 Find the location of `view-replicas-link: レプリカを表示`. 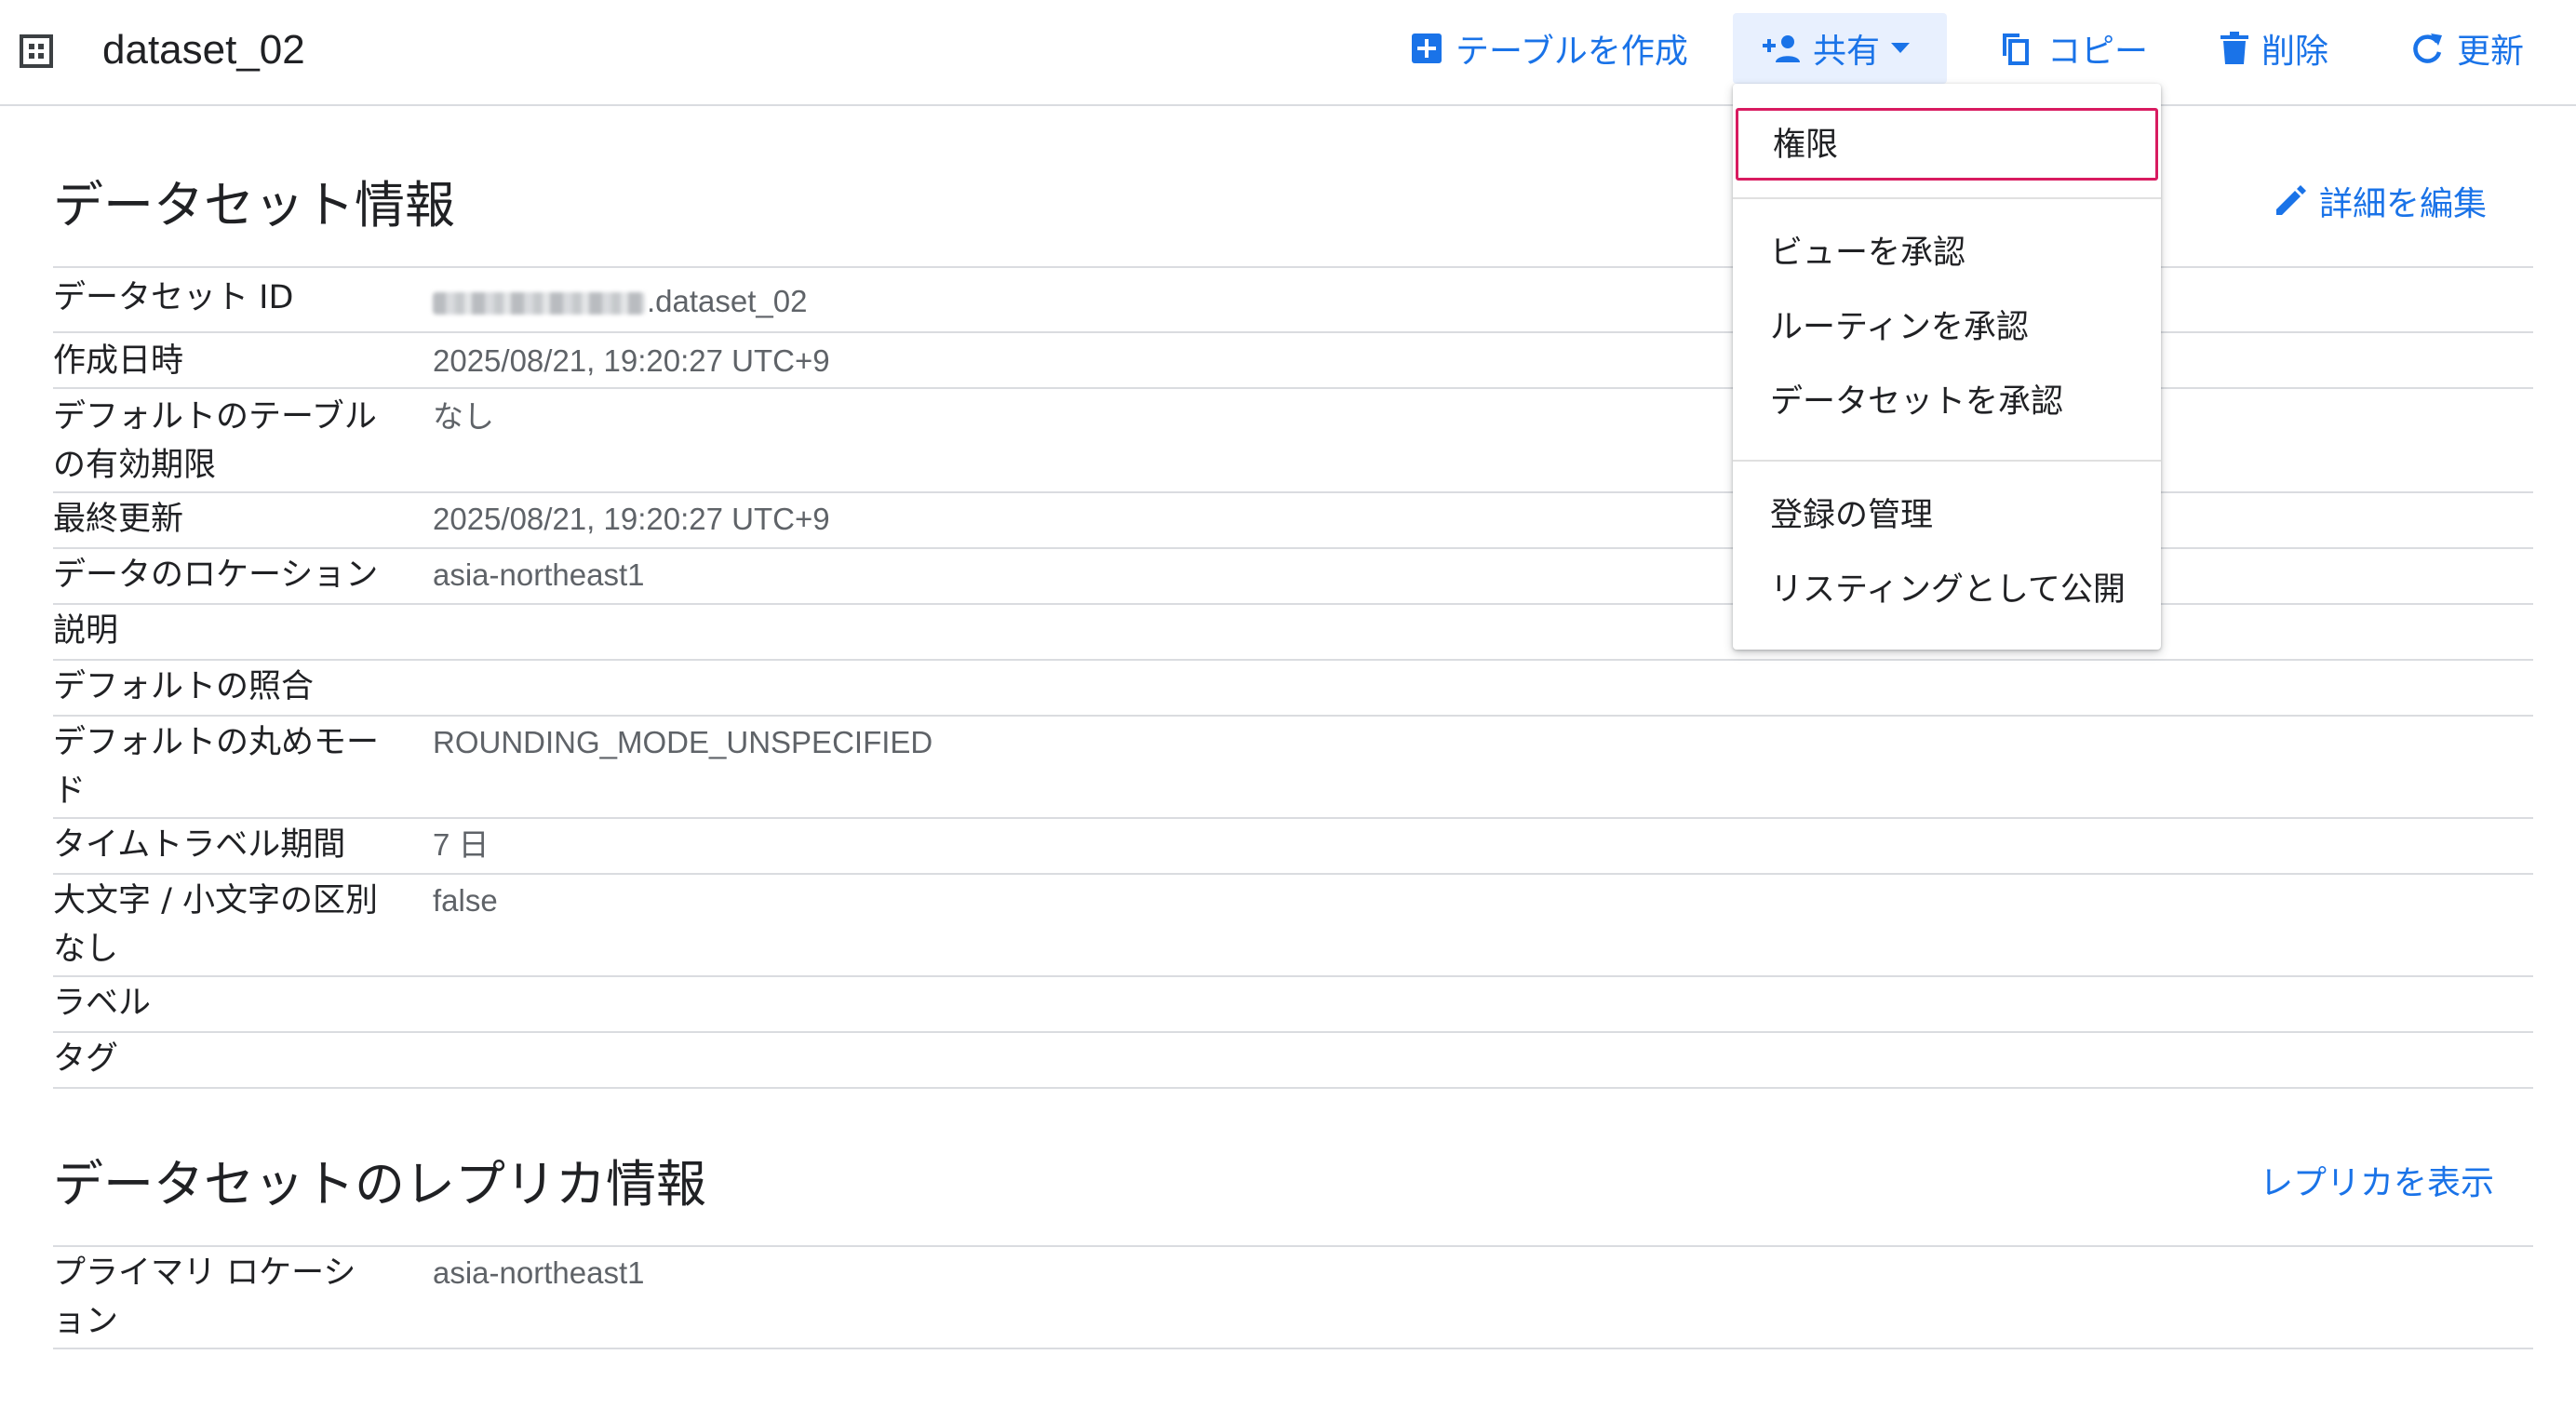

view-replicas-link: レプリカを表示 is located at coordinates (2377, 1180).